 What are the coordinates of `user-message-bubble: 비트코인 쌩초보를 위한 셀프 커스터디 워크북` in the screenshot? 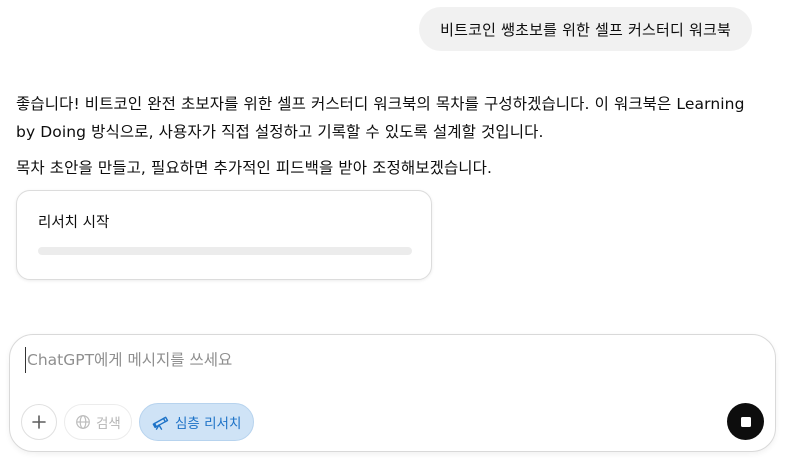 It's located at (585, 29).